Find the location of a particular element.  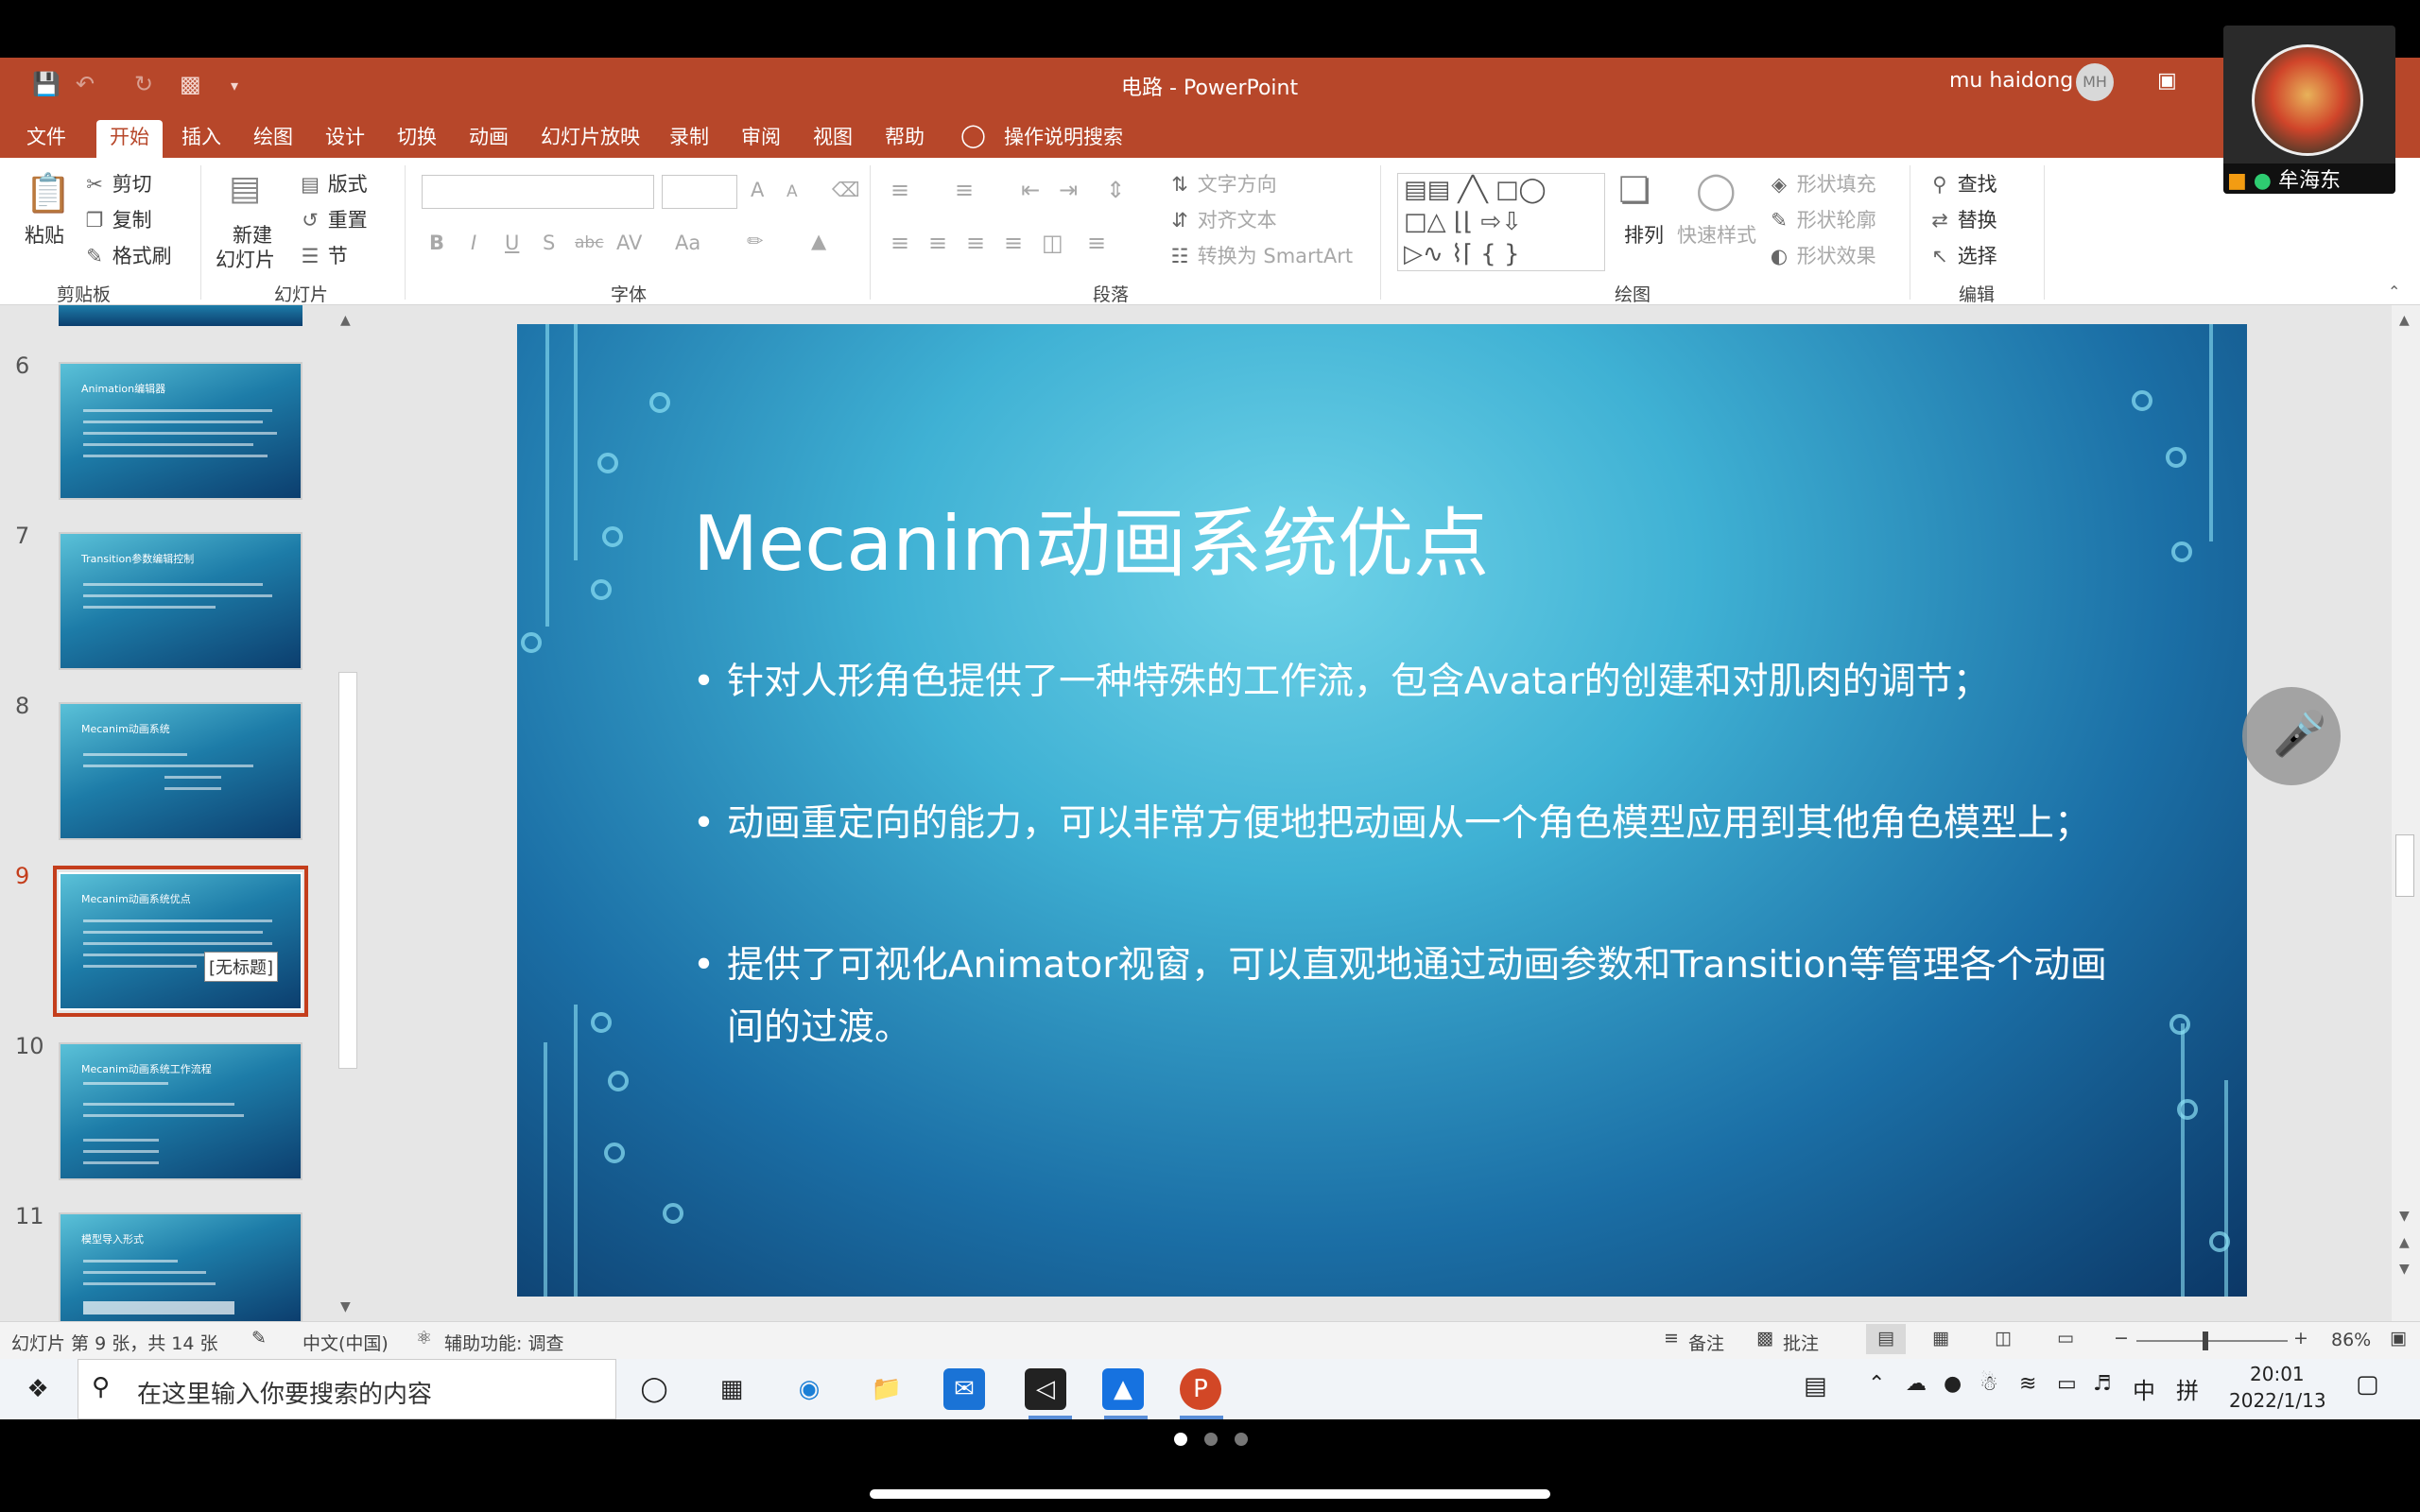

notifications-icon: ▢ is located at coordinates (2367, 1384).